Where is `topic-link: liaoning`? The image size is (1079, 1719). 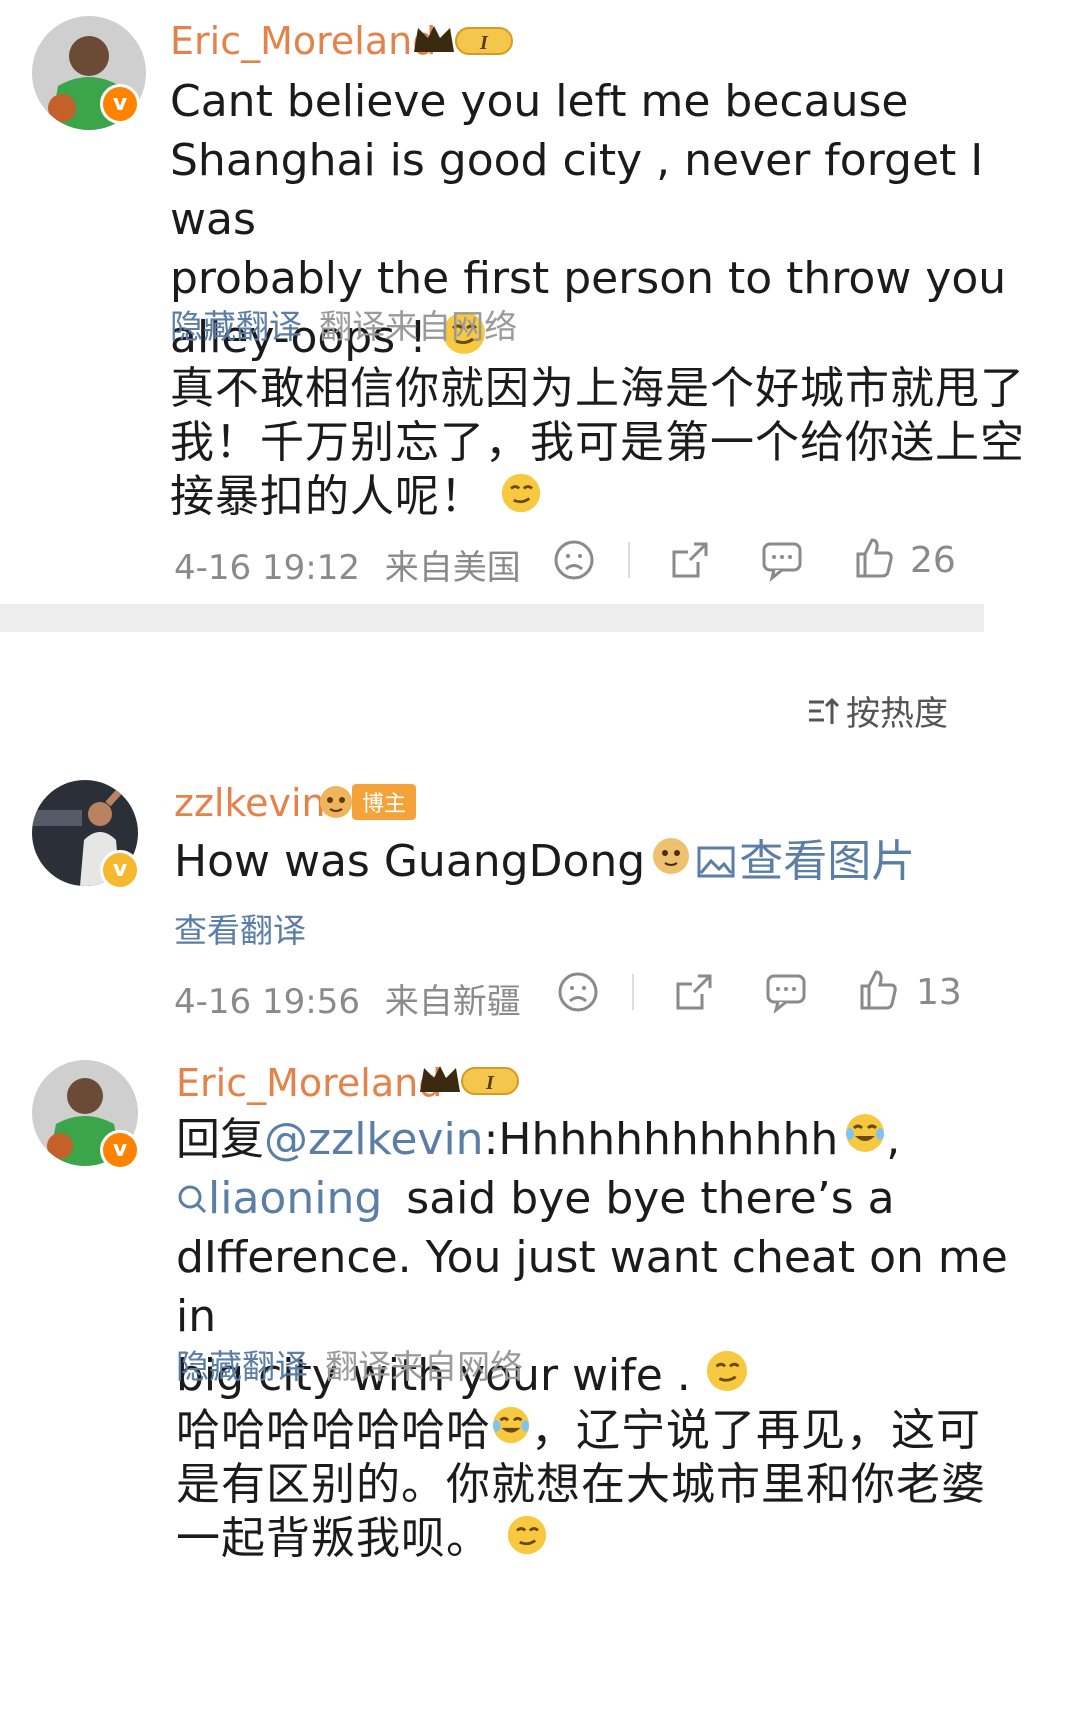 topic-link: liaoning is located at coordinates (279, 1198).